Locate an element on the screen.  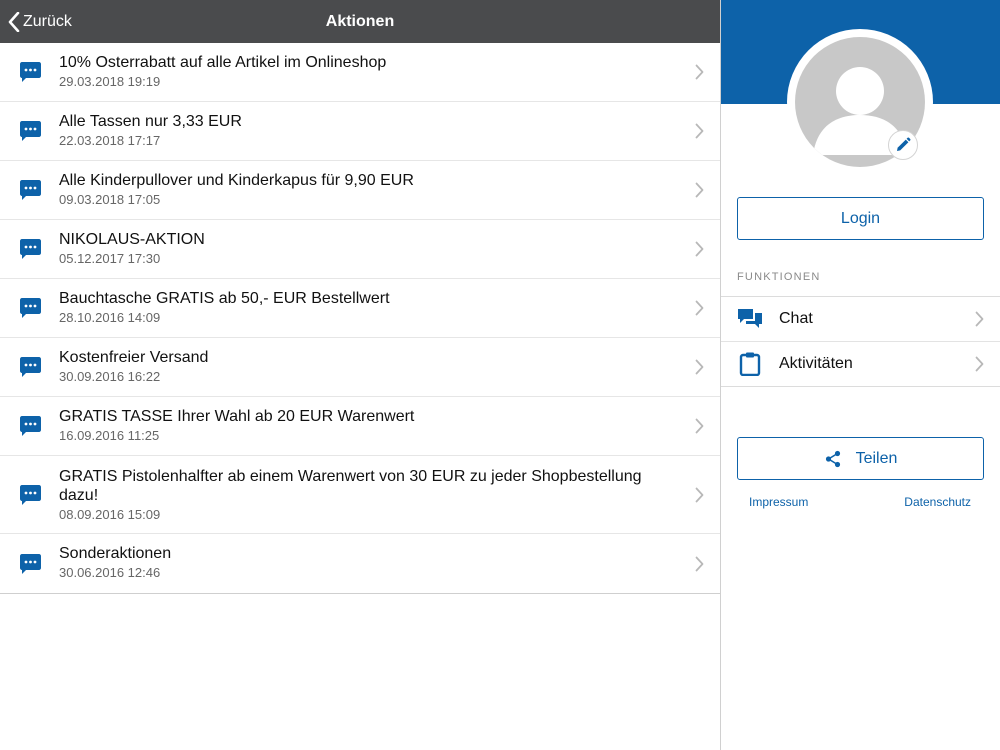
action-list-item: NIKOLAUS-AKTION 05.12.2017 17:30 is located at coordinates (360, 249).